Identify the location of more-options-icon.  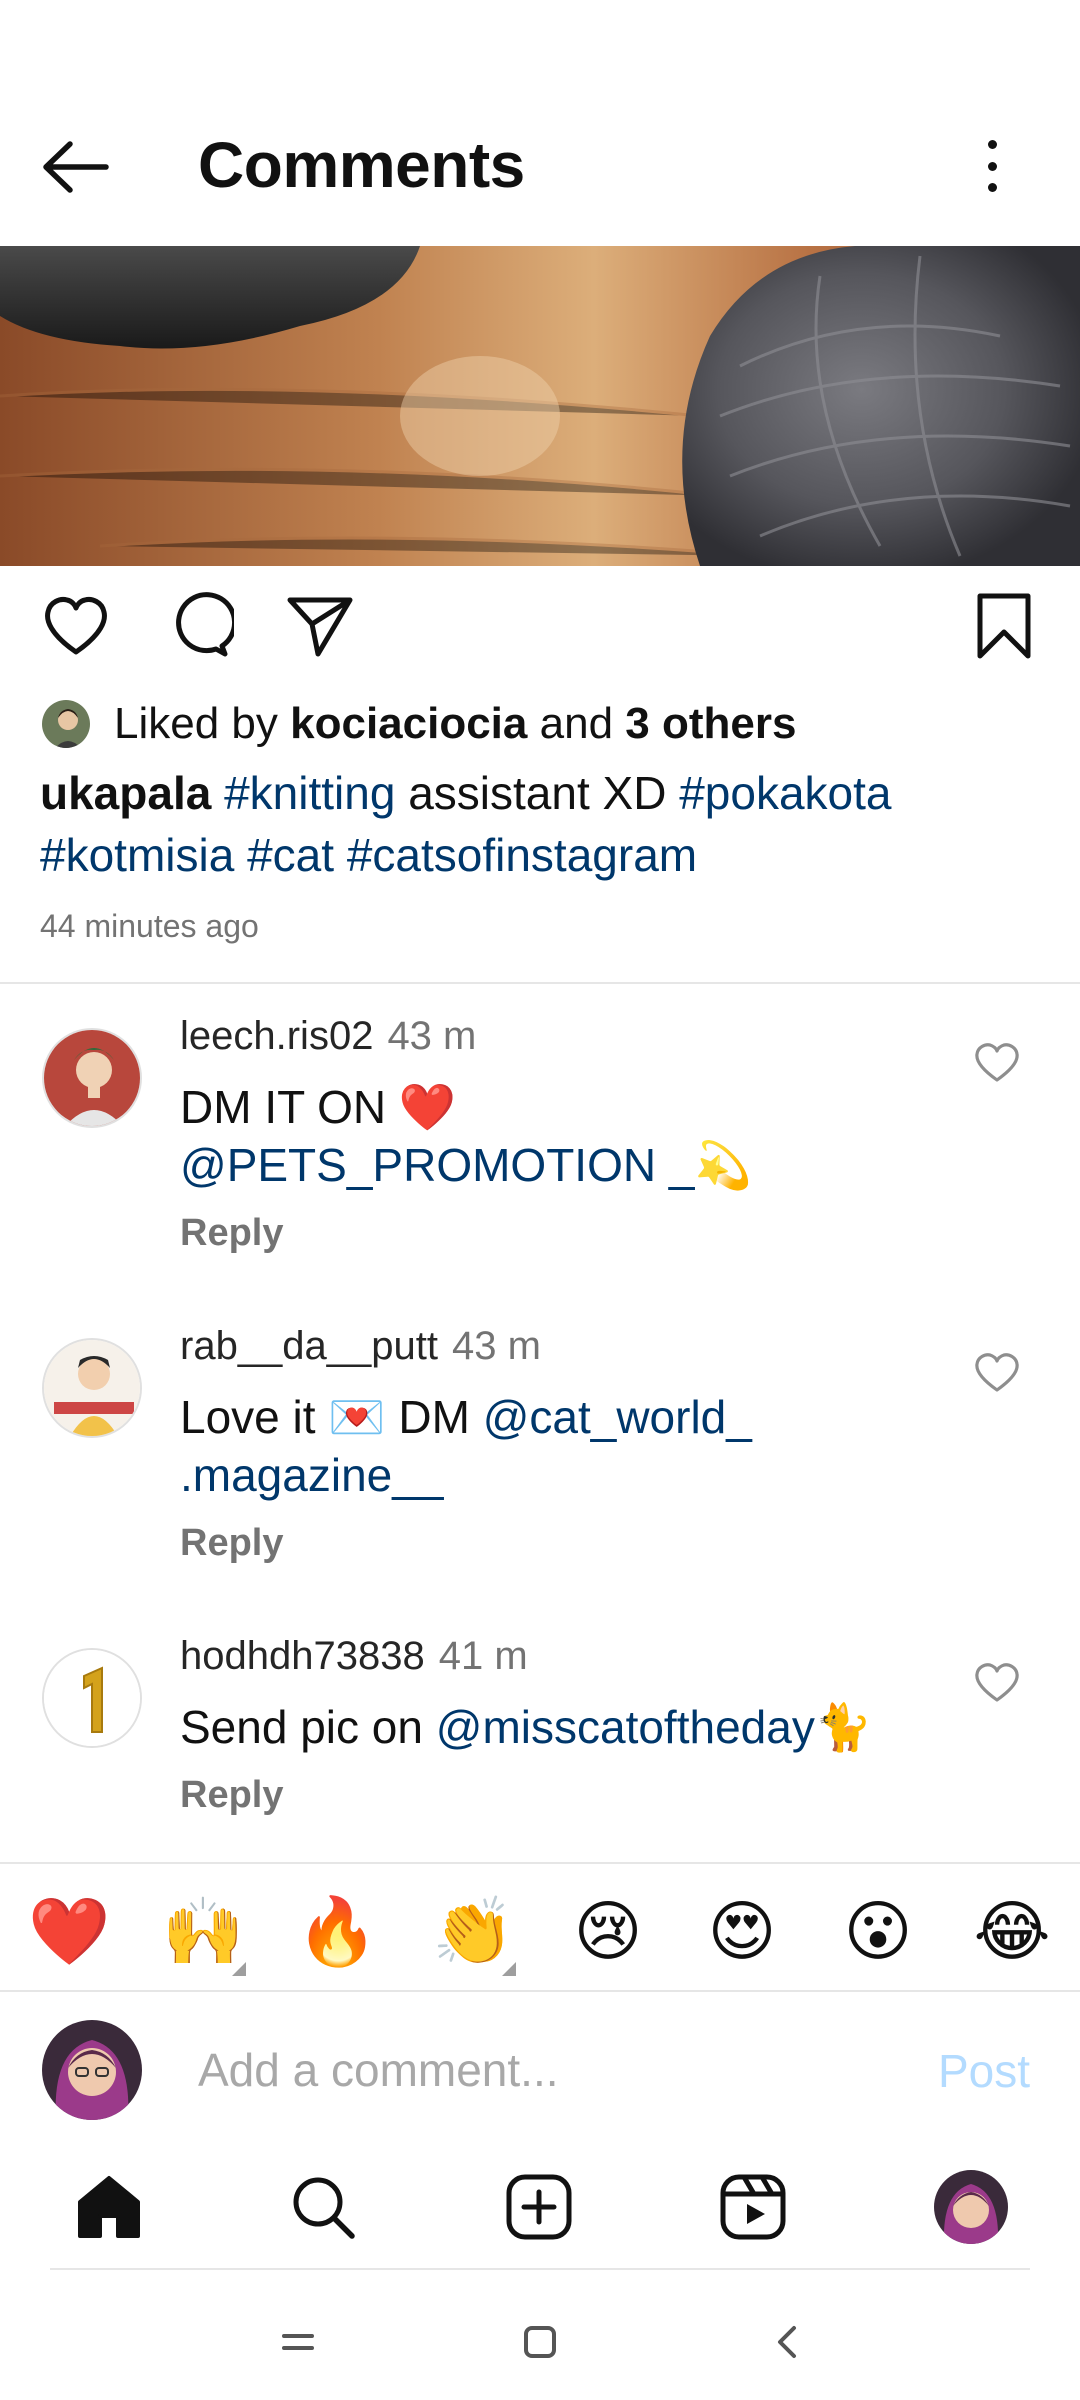
(992, 166).